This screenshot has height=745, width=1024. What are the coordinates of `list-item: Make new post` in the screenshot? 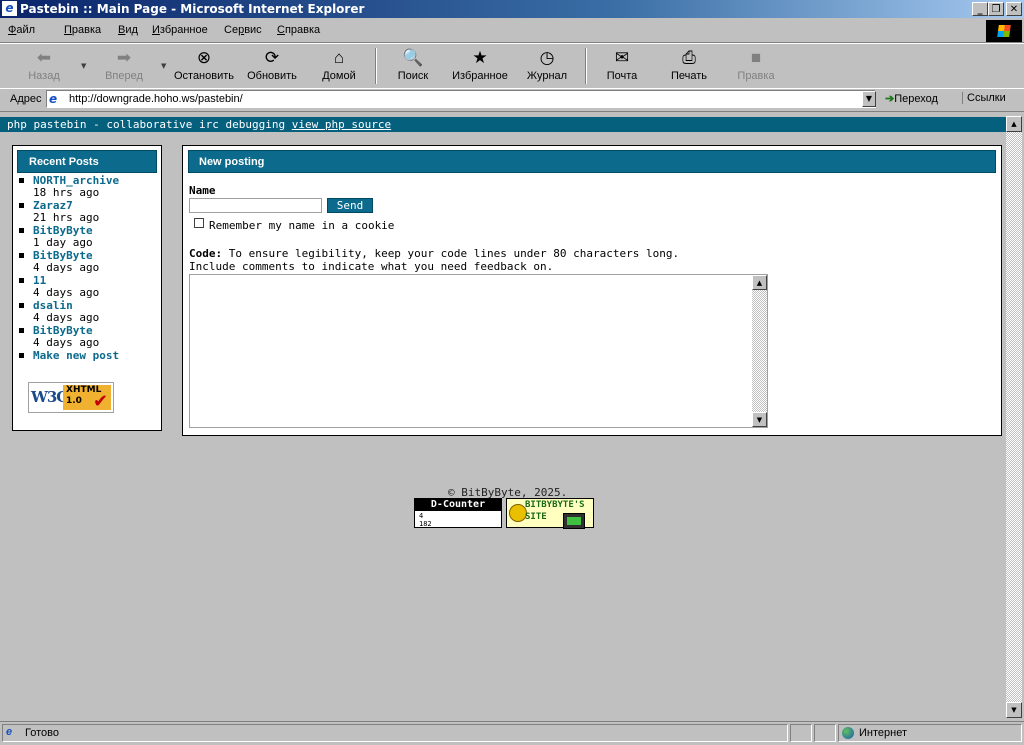 It's located at (69, 362).